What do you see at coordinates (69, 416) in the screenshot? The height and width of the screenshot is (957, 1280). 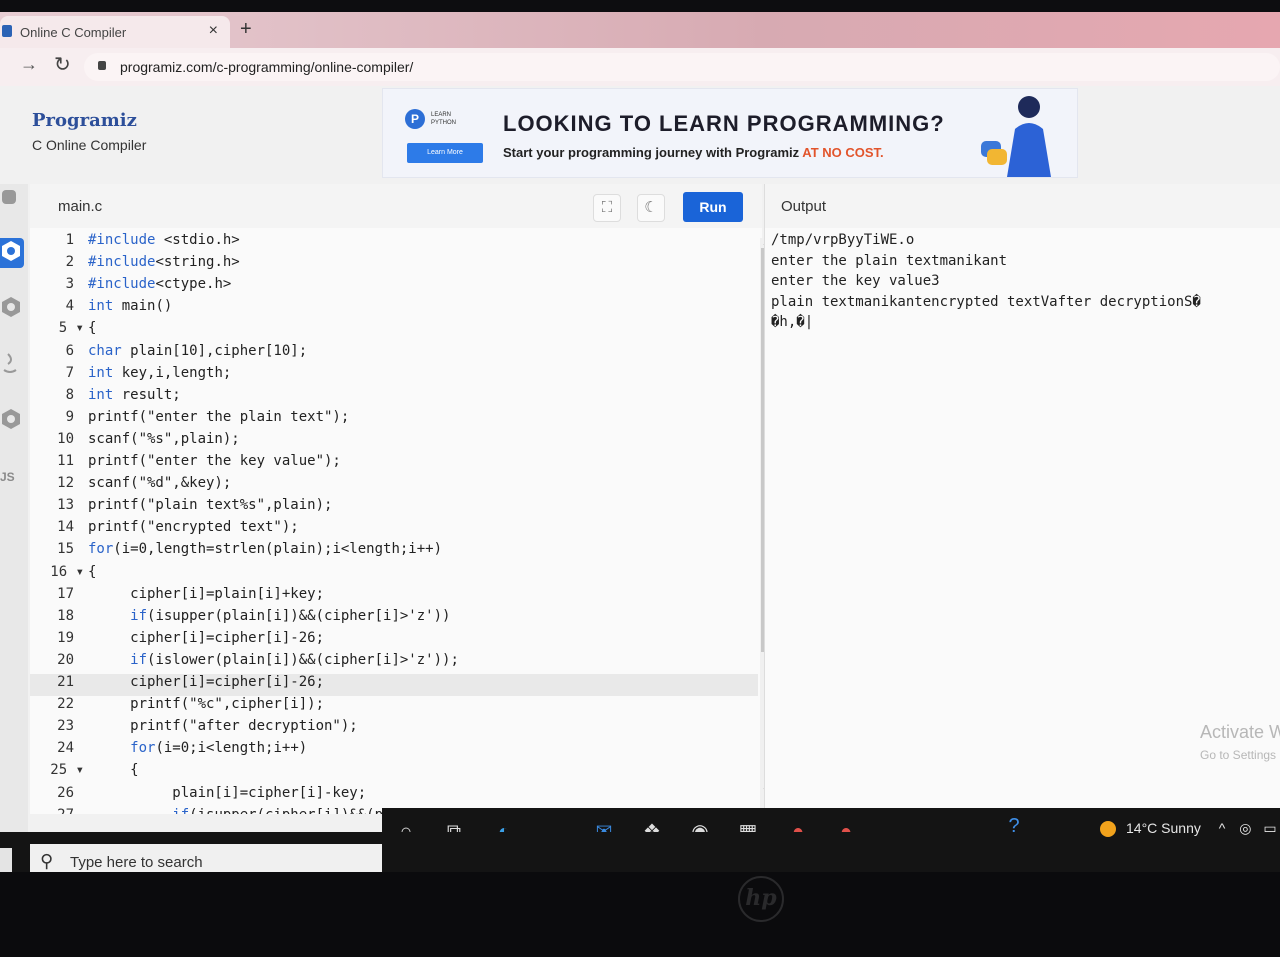 I see `line-number: 9` at bounding box center [69, 416].